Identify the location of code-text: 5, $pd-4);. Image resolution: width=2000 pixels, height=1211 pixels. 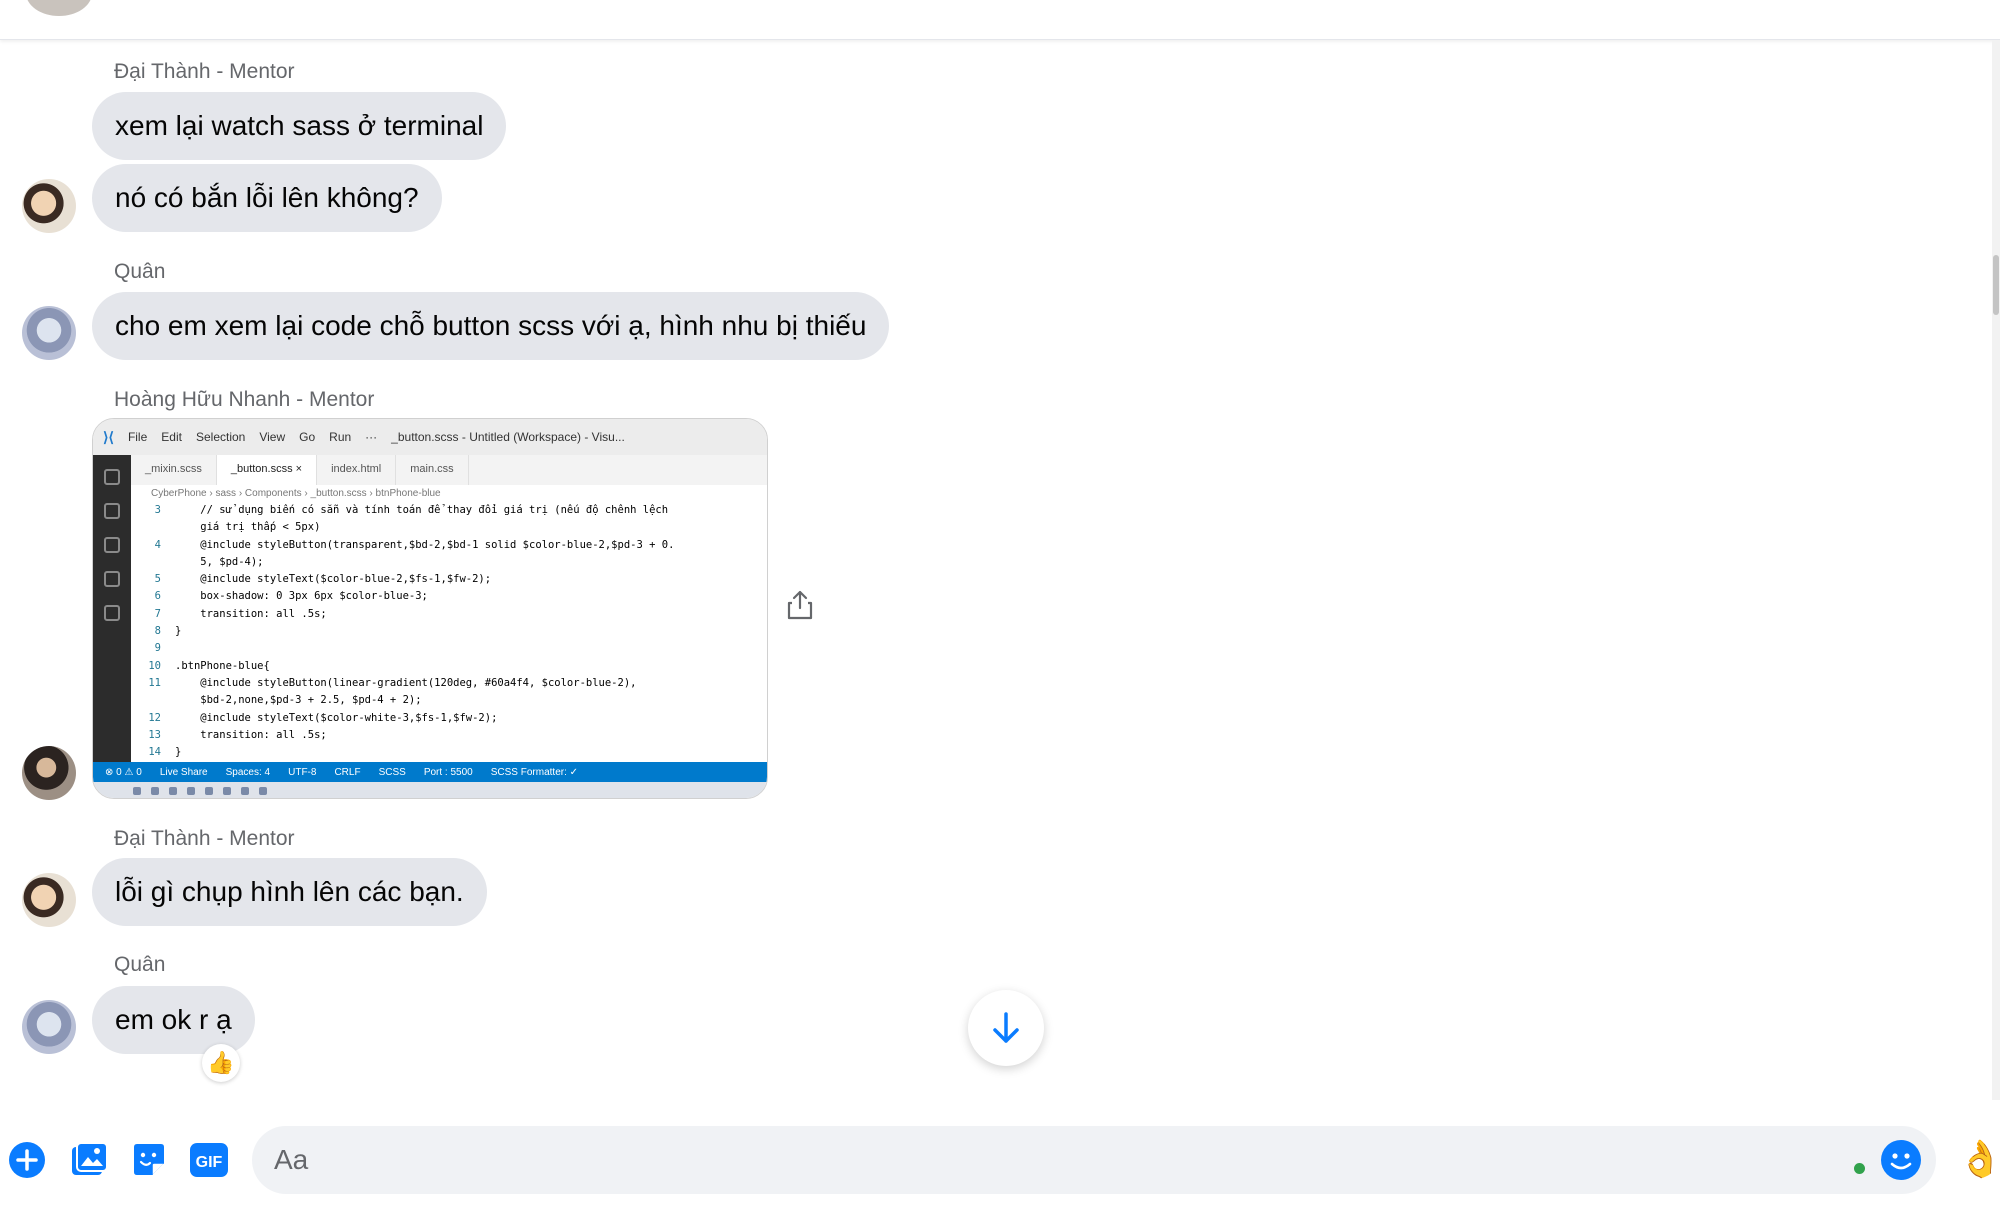
(219, 561).